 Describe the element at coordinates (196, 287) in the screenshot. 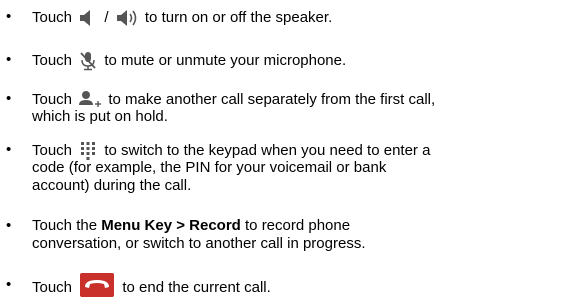

I see `item-text: to end the current call.` at that location.